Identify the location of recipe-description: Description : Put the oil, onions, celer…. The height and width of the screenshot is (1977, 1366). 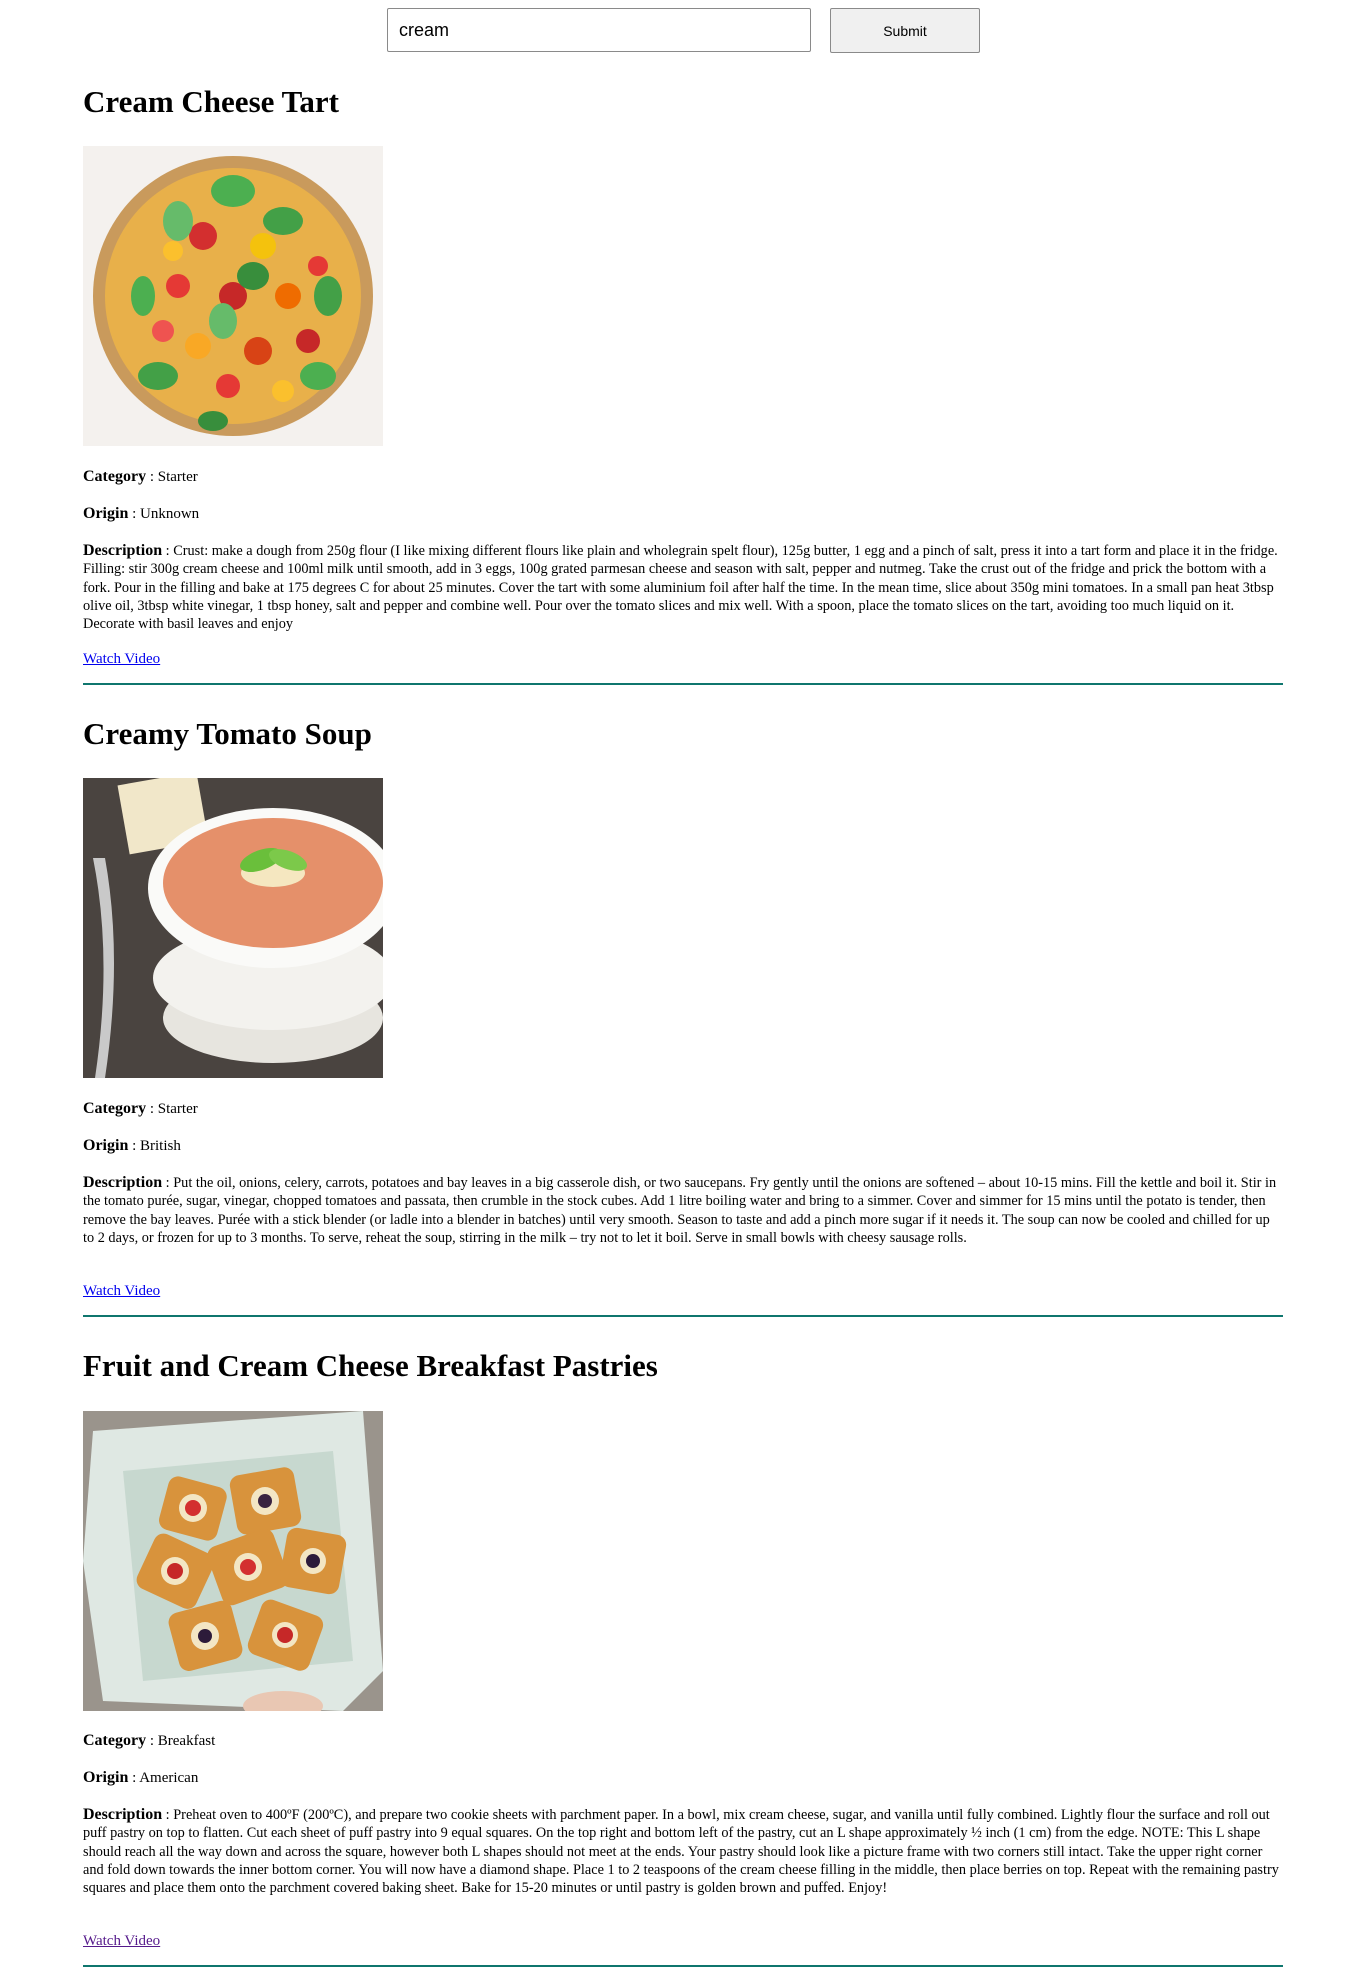
(680, 1210).